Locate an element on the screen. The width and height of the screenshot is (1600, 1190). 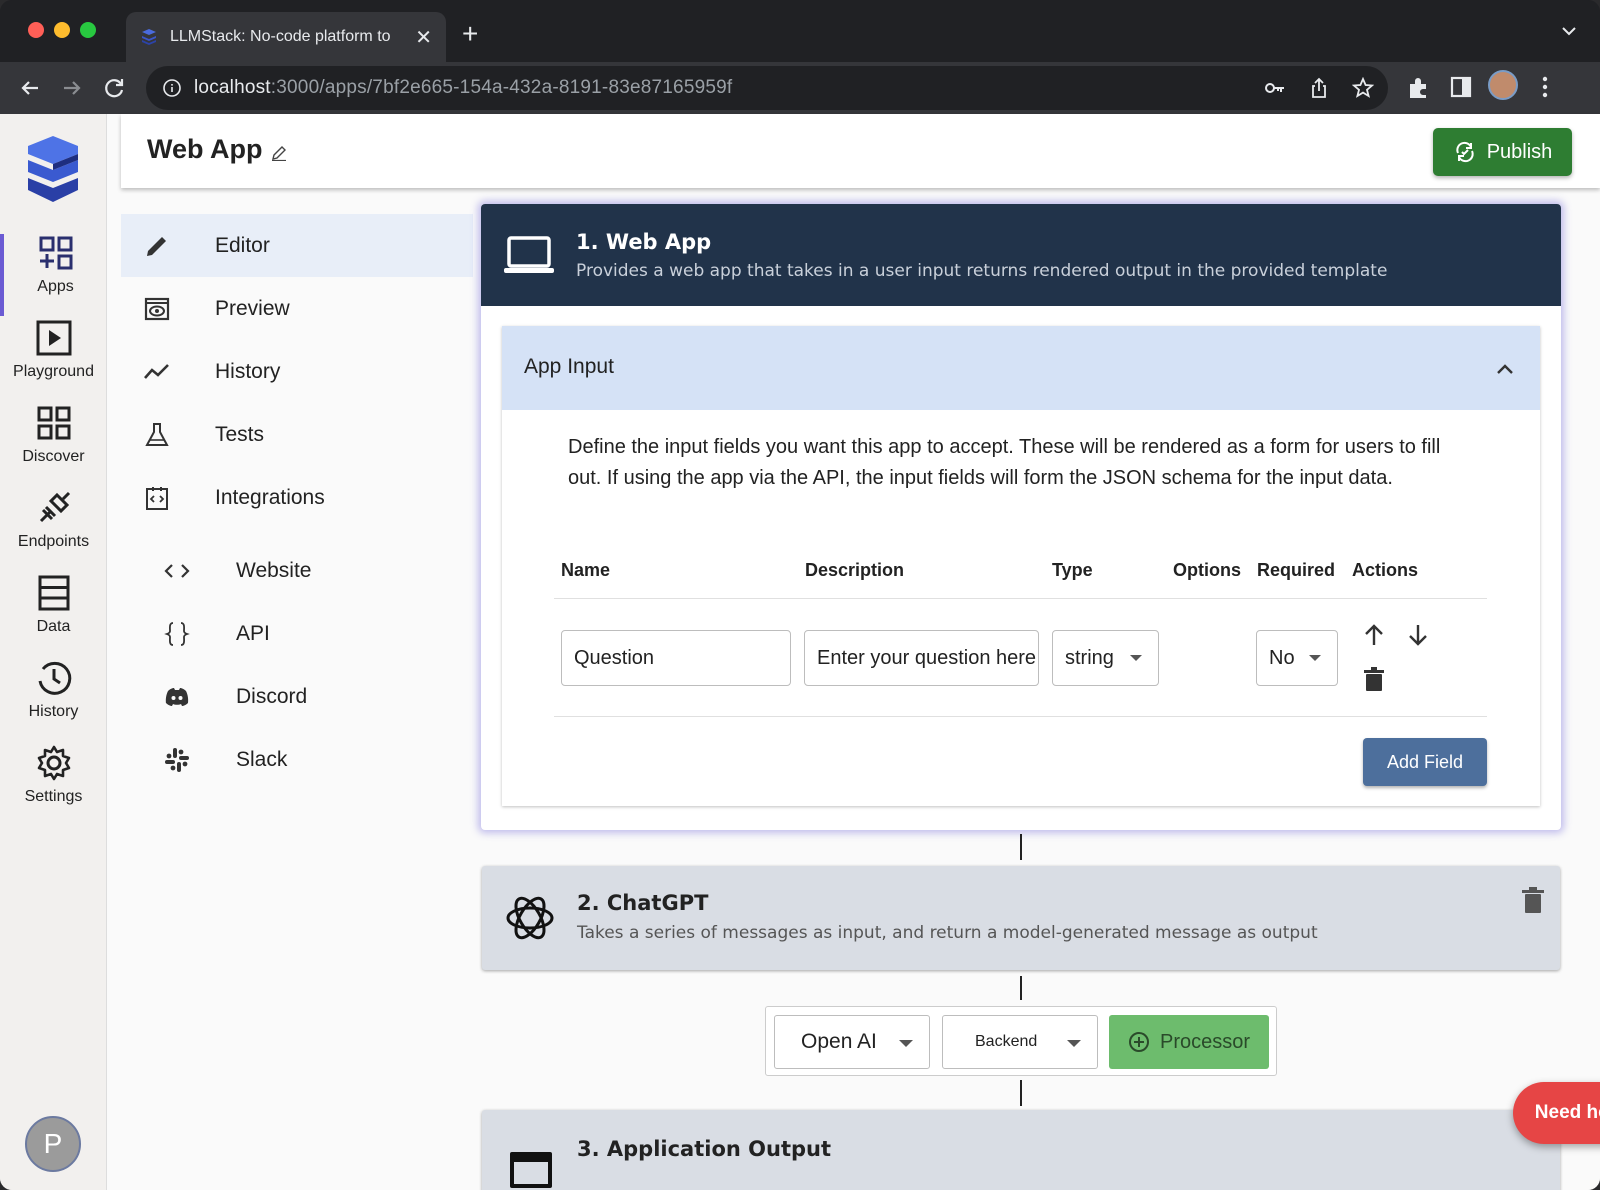
subnav-editor: Editor is located at coordinates (297, 245).